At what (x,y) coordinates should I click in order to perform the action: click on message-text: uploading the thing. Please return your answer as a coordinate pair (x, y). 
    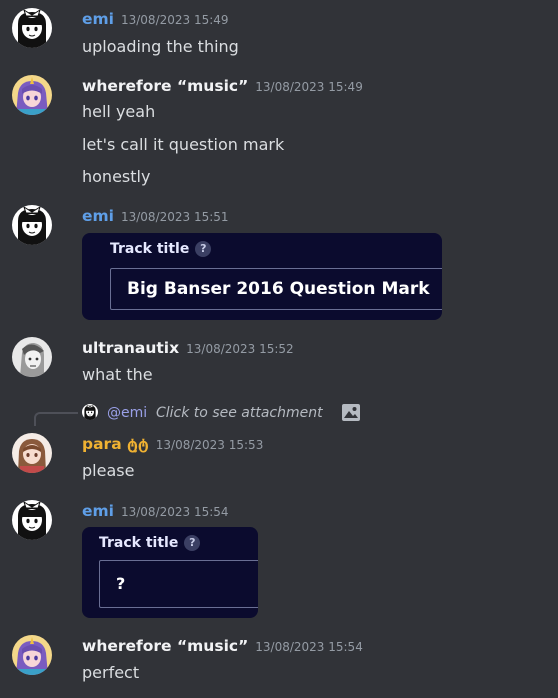
    Looking at the image, I should click on (160, 46).